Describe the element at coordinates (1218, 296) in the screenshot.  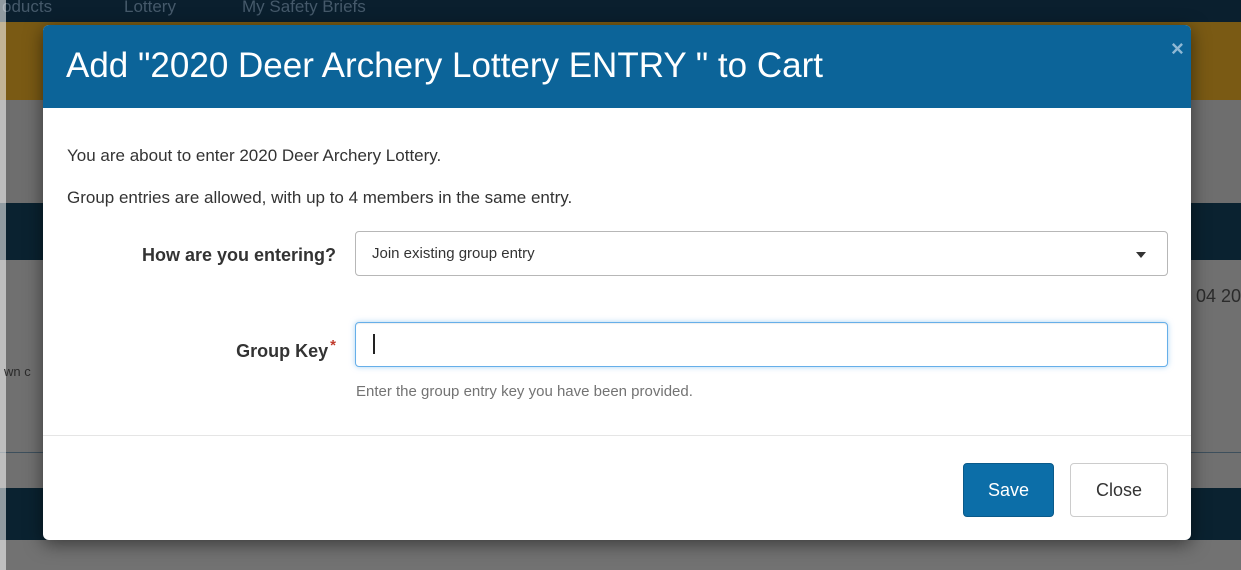
I see `background-date-fragment: 04 20` at that location.